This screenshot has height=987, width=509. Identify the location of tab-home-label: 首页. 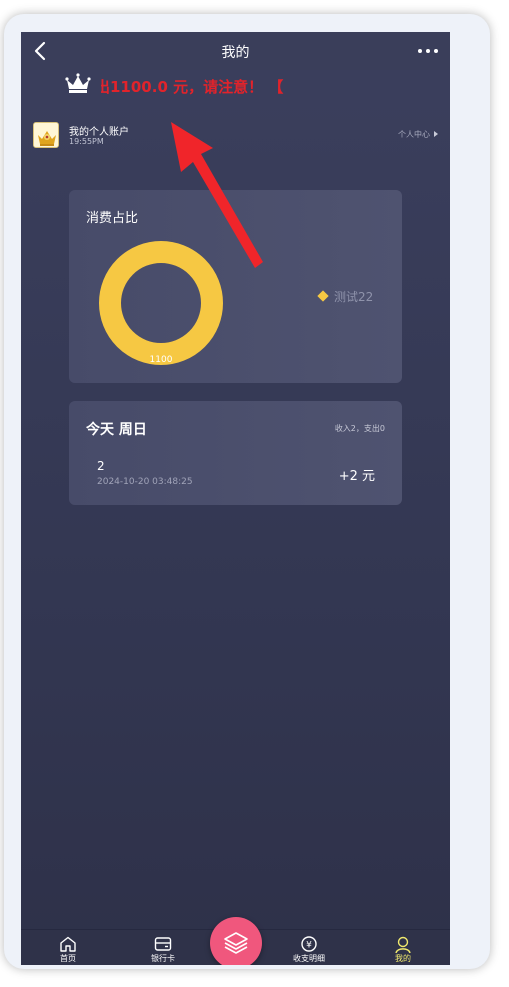
(68, 958).